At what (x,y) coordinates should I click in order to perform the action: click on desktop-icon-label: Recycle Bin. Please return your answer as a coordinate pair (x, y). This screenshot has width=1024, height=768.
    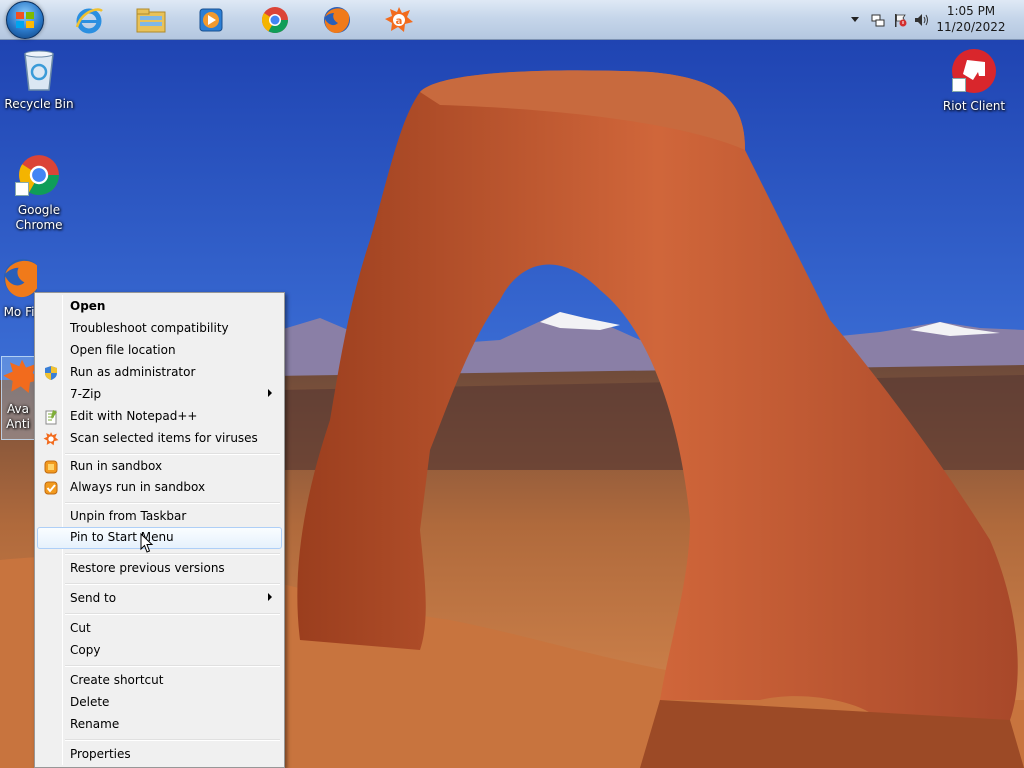
    Looking at the image, I should click on (39, 104).